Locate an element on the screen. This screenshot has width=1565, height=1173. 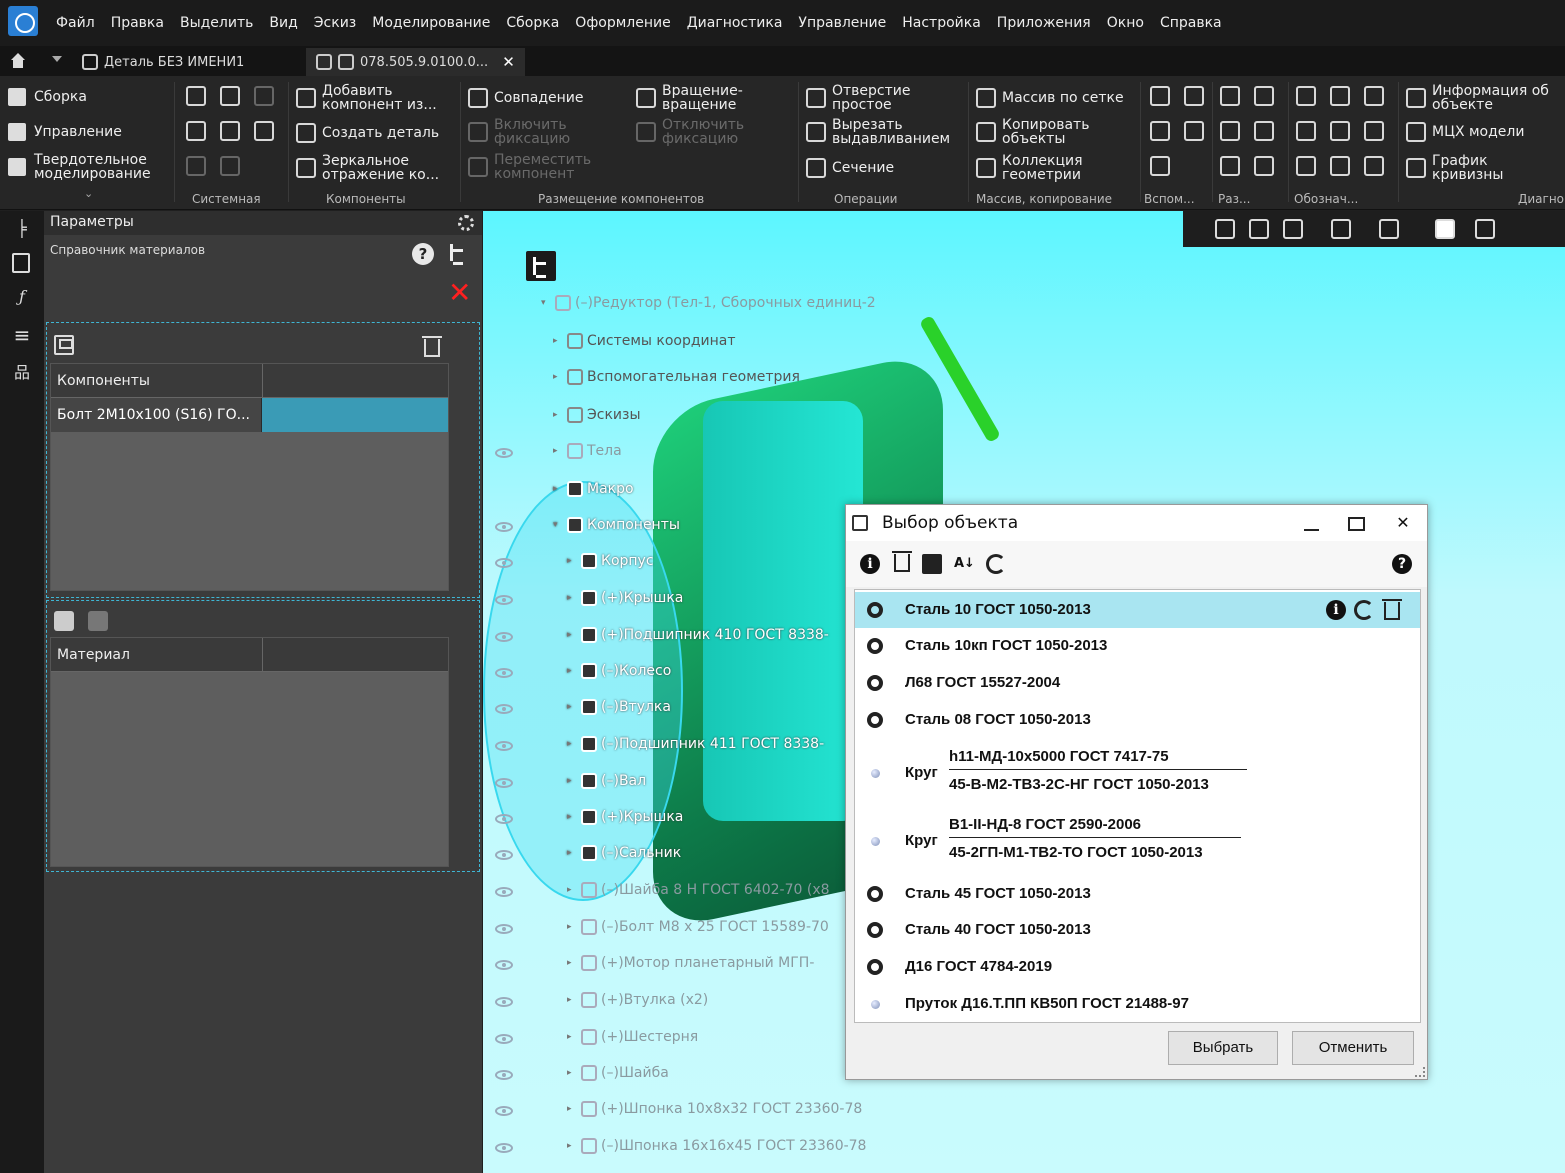
menu-window: Окно is located at coordinates (1125, 23).